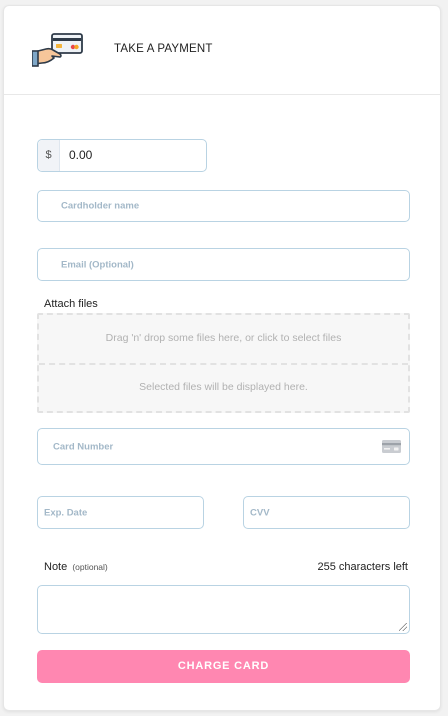 The height and width of the screenshot is (716, 448). Describe the element at coordinates (100, 206) in the screenshot. I see `cardholder-name-placeholder: Cardholder name` at that location.